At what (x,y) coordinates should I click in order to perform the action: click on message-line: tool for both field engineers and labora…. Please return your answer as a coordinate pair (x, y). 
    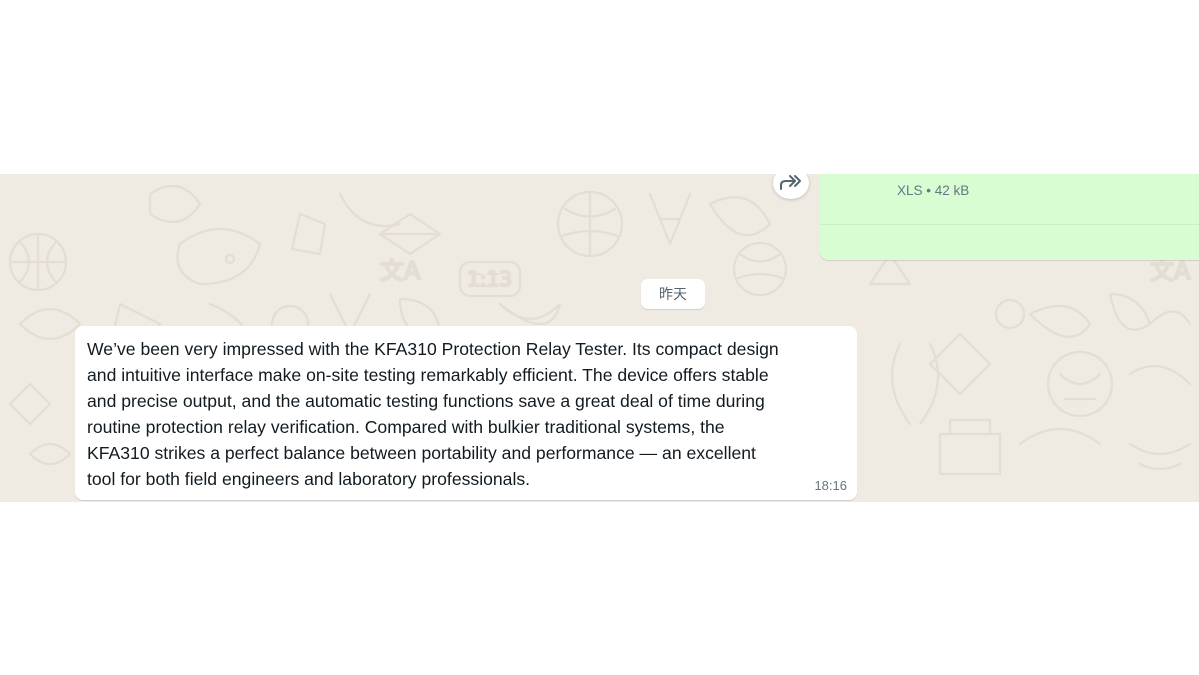
    Looking at the image, I should click on (309, 479).